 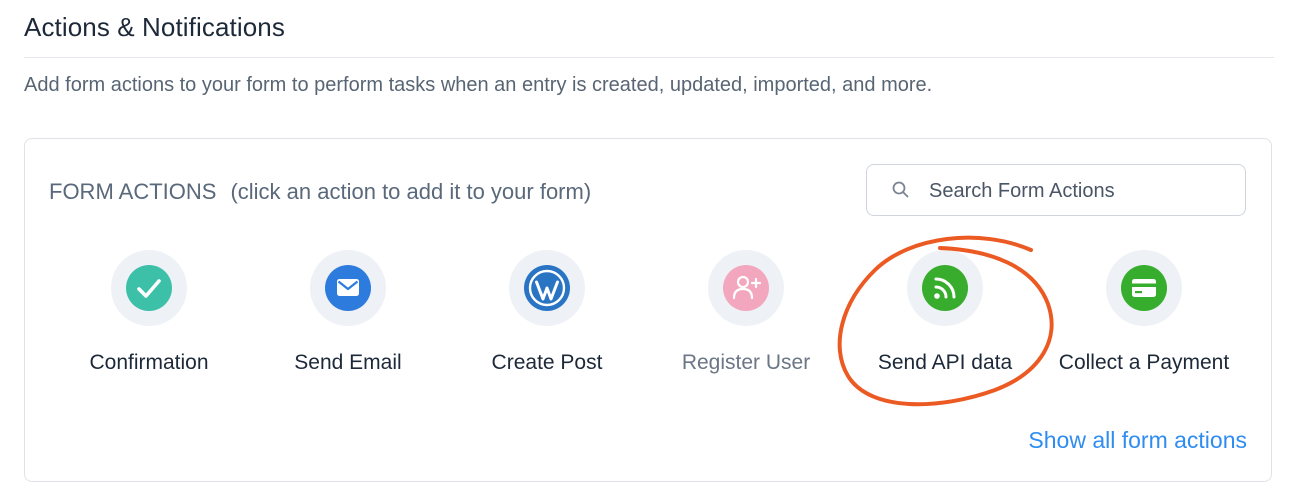 What do you see at coordinates (547, 362) in the screenshot?
I see `action-label: Create Post` at bounding box center [547, 362].